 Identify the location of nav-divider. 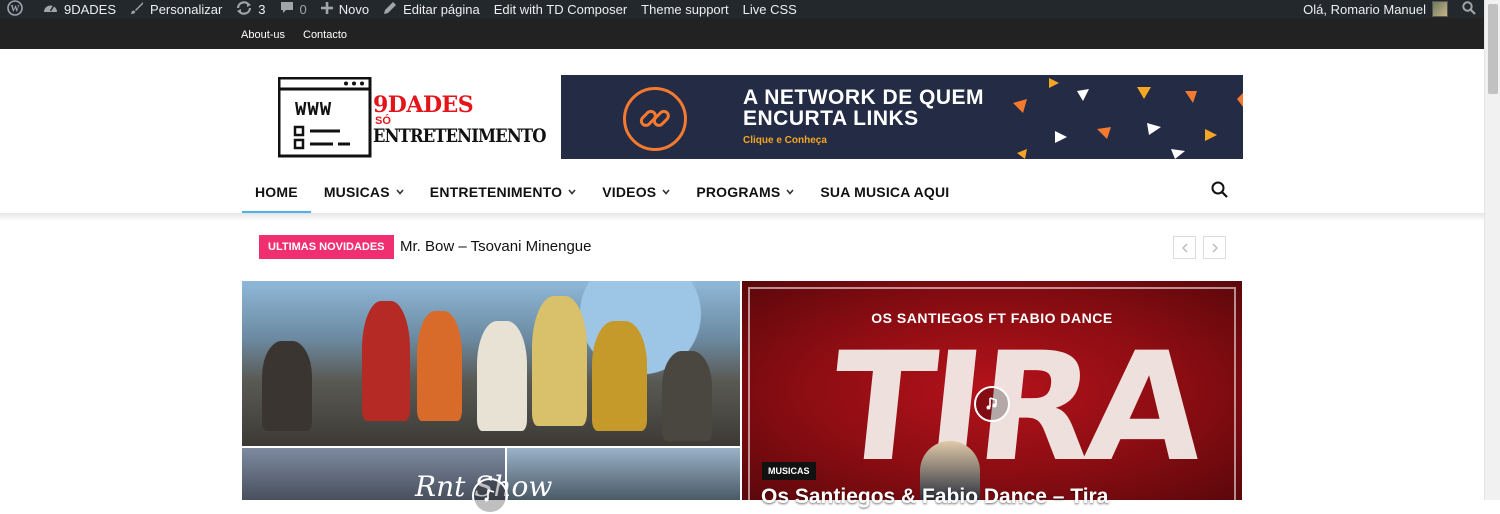
(742, 217).